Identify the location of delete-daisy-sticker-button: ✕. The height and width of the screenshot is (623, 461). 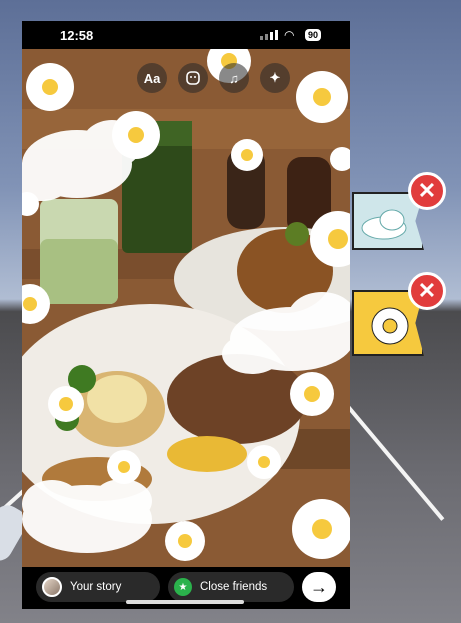
(427, 291).